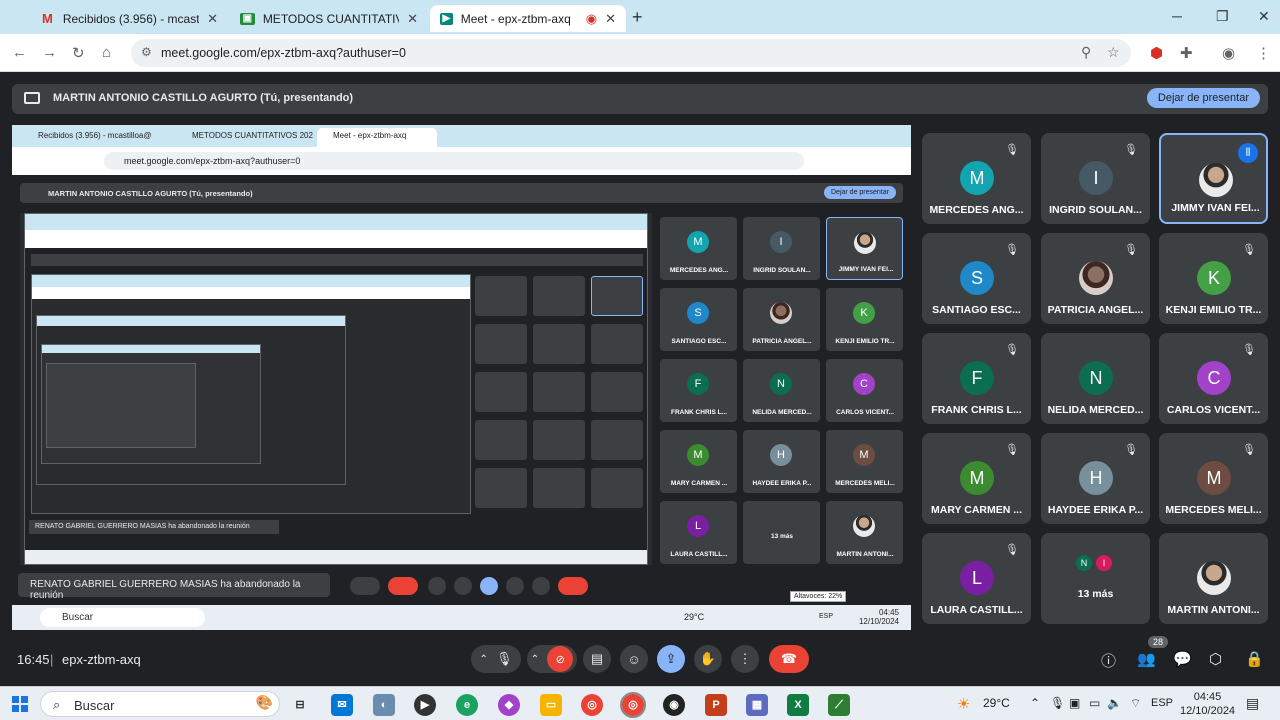 The width and height of the screenshot is (1280, 720). I want to click on activities-icon: ⬡, so click(1215, 659).